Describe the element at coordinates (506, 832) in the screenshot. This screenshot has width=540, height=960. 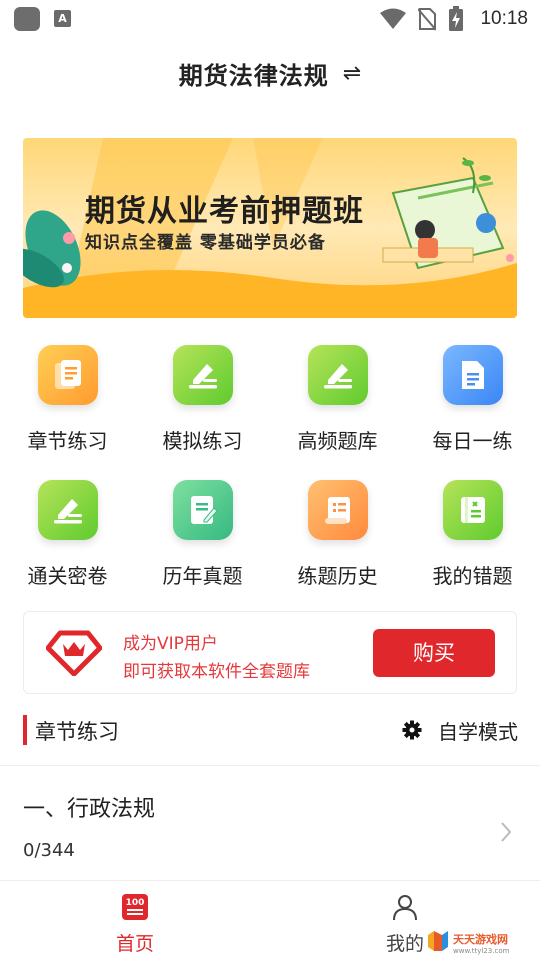
I see `chevron-right-icon` at that location.